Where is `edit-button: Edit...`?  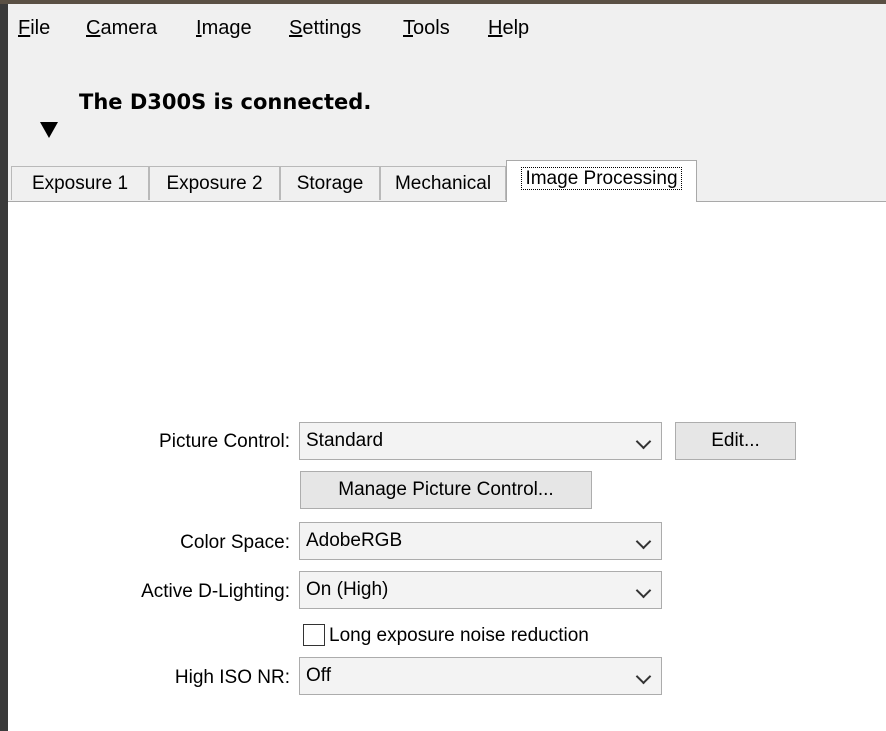 edit-button: Edit... is located at coordinates (735, 441).